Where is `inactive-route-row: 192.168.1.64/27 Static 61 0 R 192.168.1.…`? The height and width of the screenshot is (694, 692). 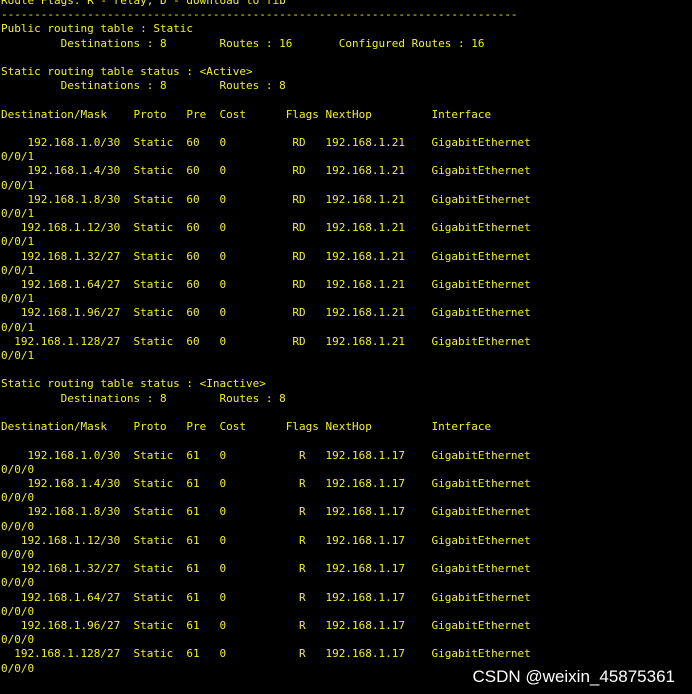 inactive-route-row: 192.168.1.64/27 Static 61 0 R 192.168.1.… is located at coordinates (266, 597).